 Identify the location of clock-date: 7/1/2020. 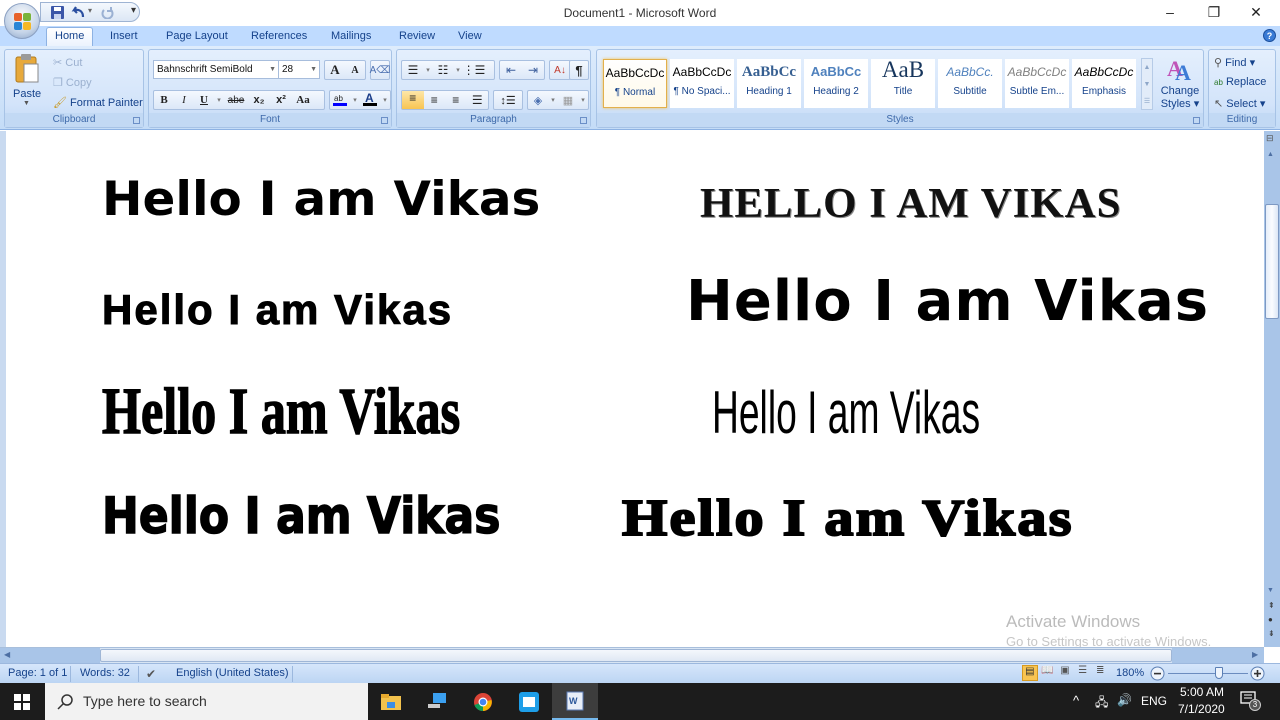
(1201, 709).